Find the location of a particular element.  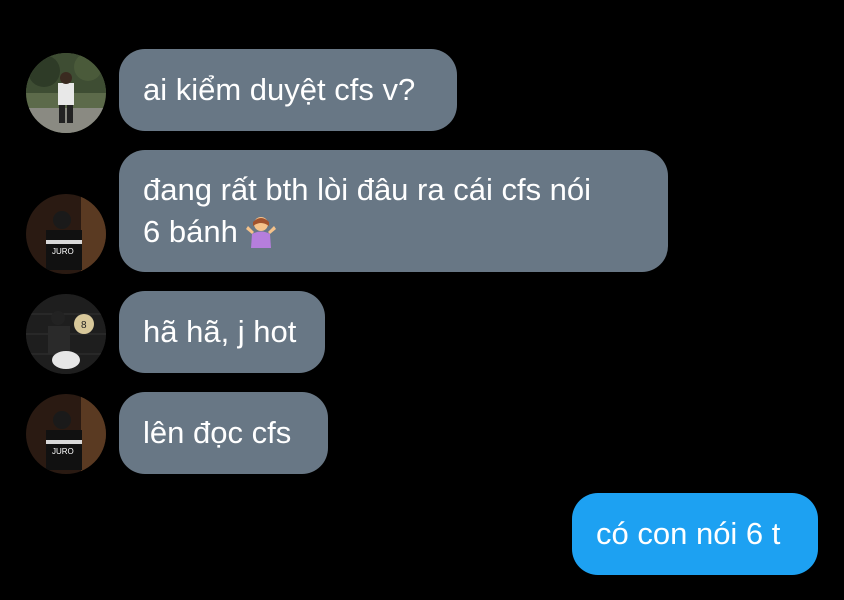

avatar-photo-user-c: 8 is located at coordinates (66, 334).